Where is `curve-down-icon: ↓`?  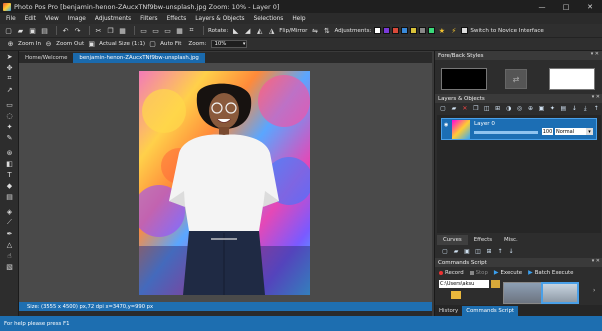 curve-down-icon: ↓ is located at coordinates (511, 251).